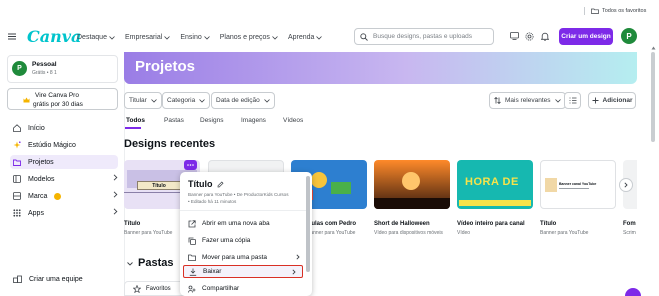 The height and width of the screenshot is (296, 659). Describe the element at coordinates (186, 100) in the screenshot. I see `filter-categoria: Categoria` at that location.